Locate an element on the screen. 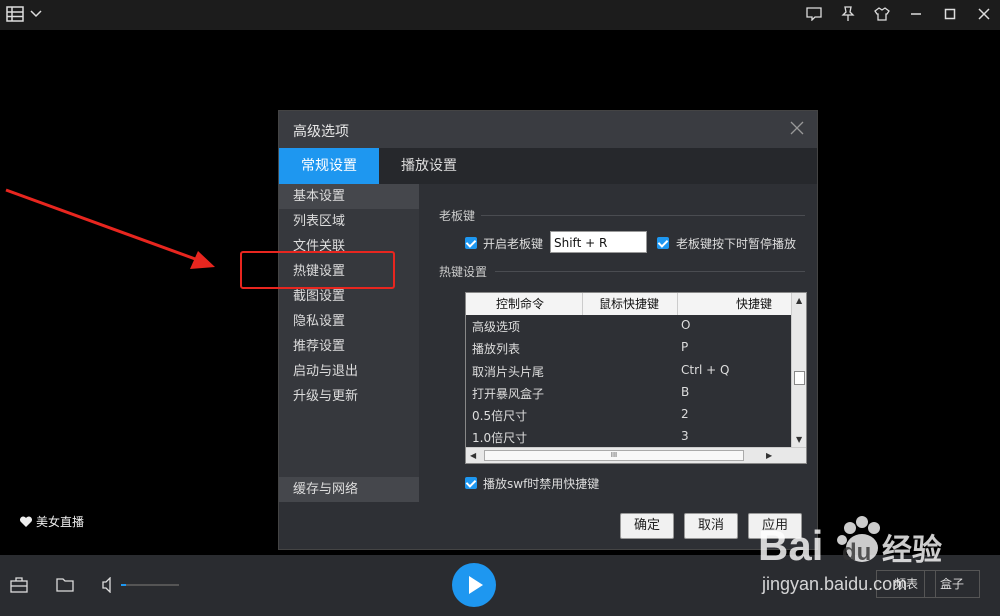 The image size is (1000, 616). tab-general: 常规设置 is located at coordinates (329, 166).